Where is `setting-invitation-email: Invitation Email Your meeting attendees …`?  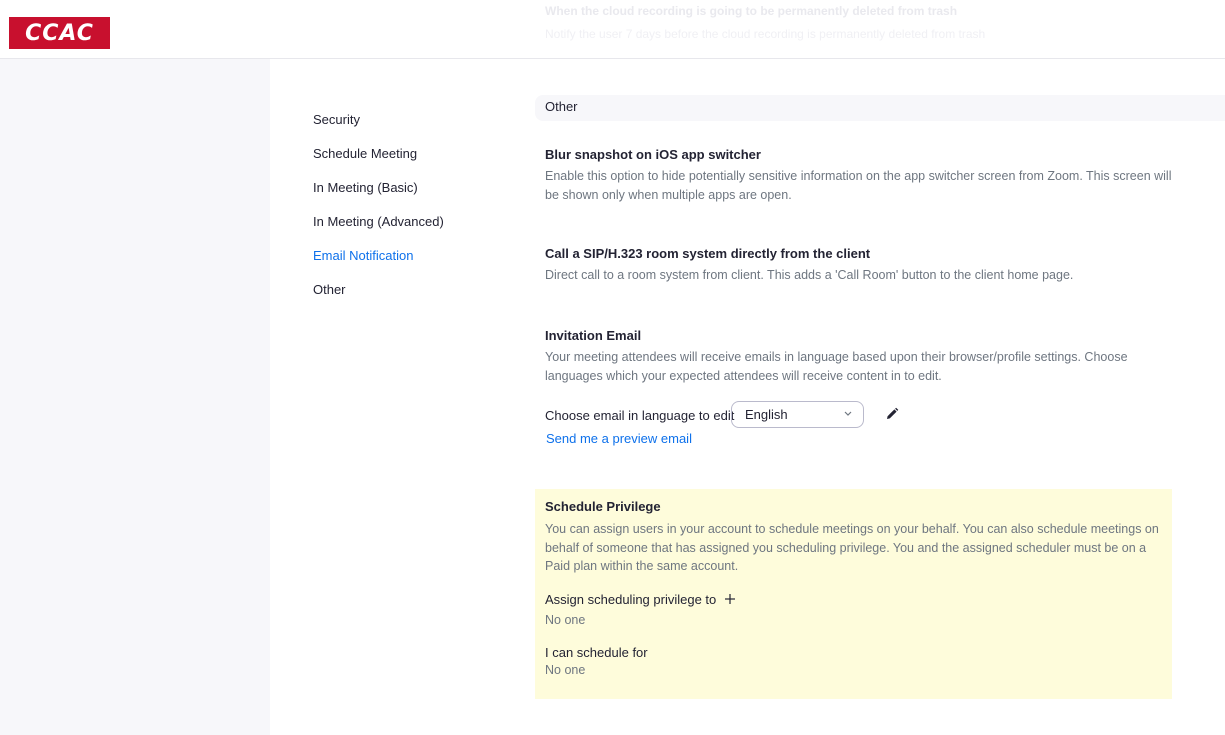 setting-invitation-email: Invitation Email Your meeting attendees … is located at coordinates (865, 356).